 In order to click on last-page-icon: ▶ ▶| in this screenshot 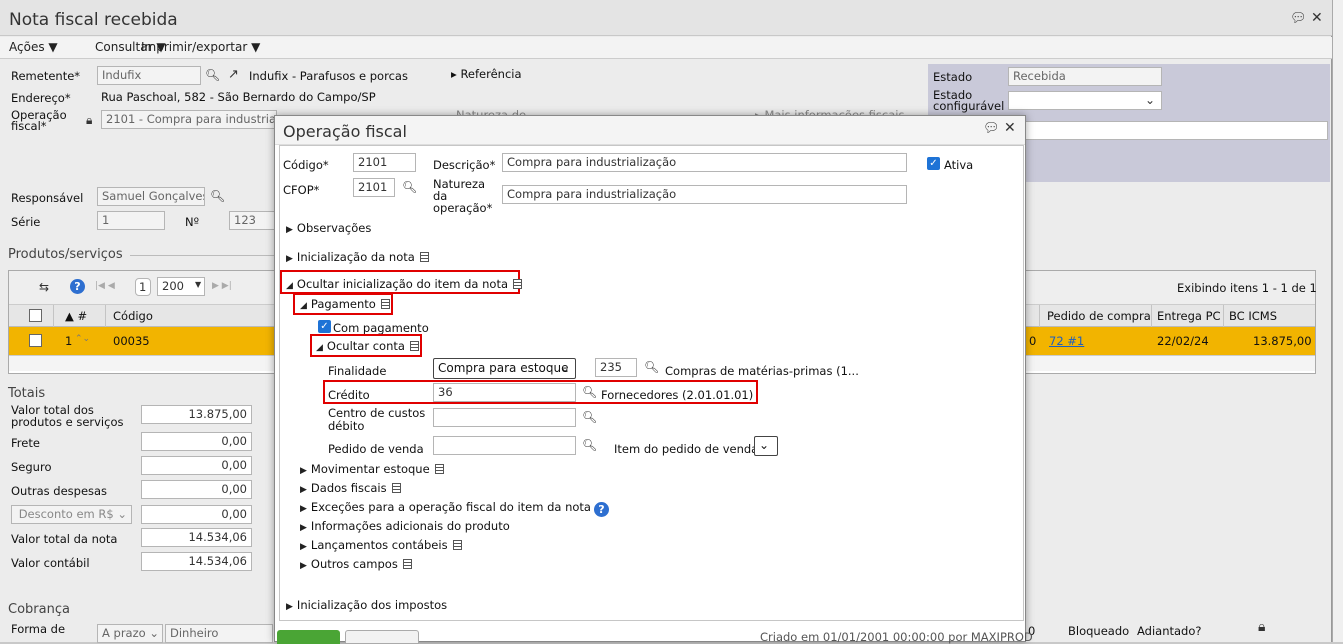, I will do `click(222, 286)`.